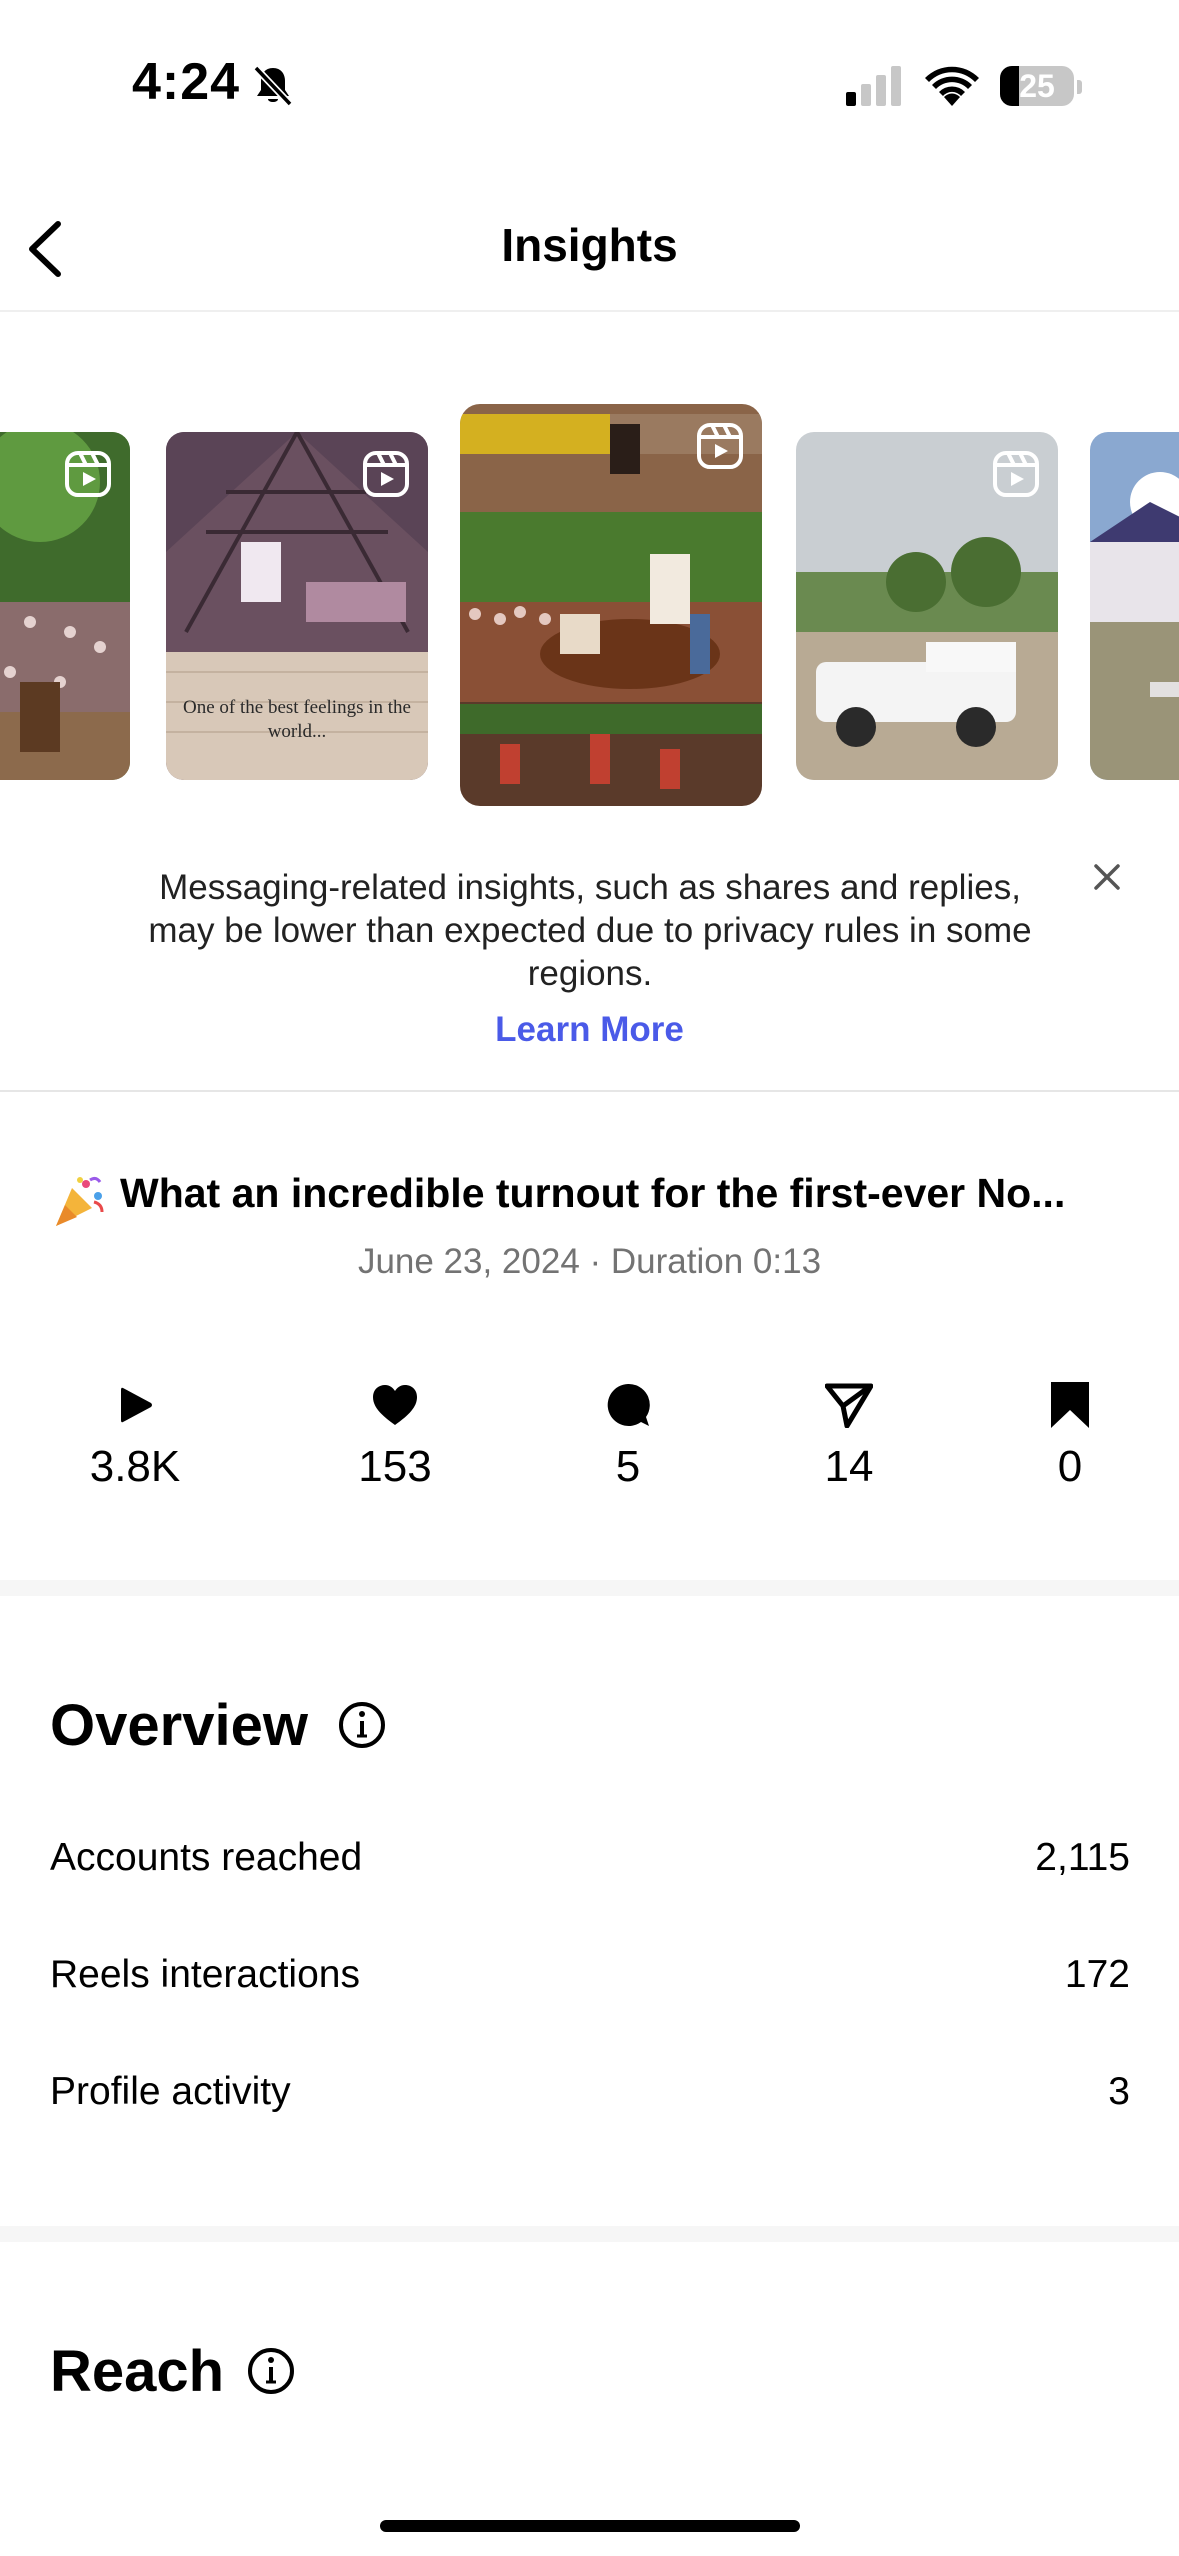  I want to click on metric-label: Profile activity, so click(170, 2091).